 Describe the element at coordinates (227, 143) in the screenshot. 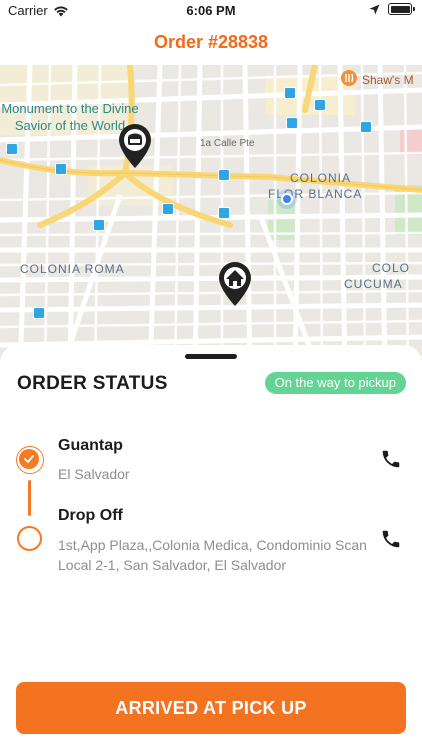

I see `map-street-1a: 1a Calle Pte` at that location.